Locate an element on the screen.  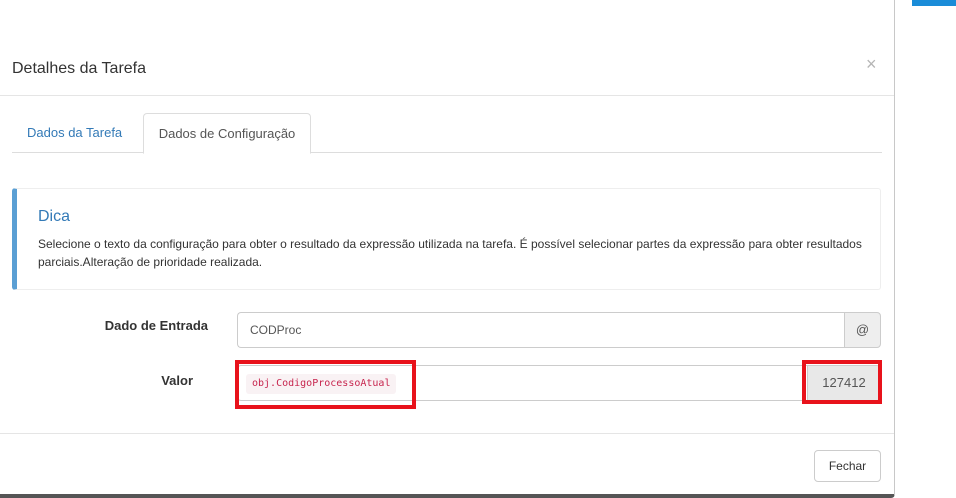
expression-code: obj.CodigoProcessoAtual is located at coordinates (321, 384).